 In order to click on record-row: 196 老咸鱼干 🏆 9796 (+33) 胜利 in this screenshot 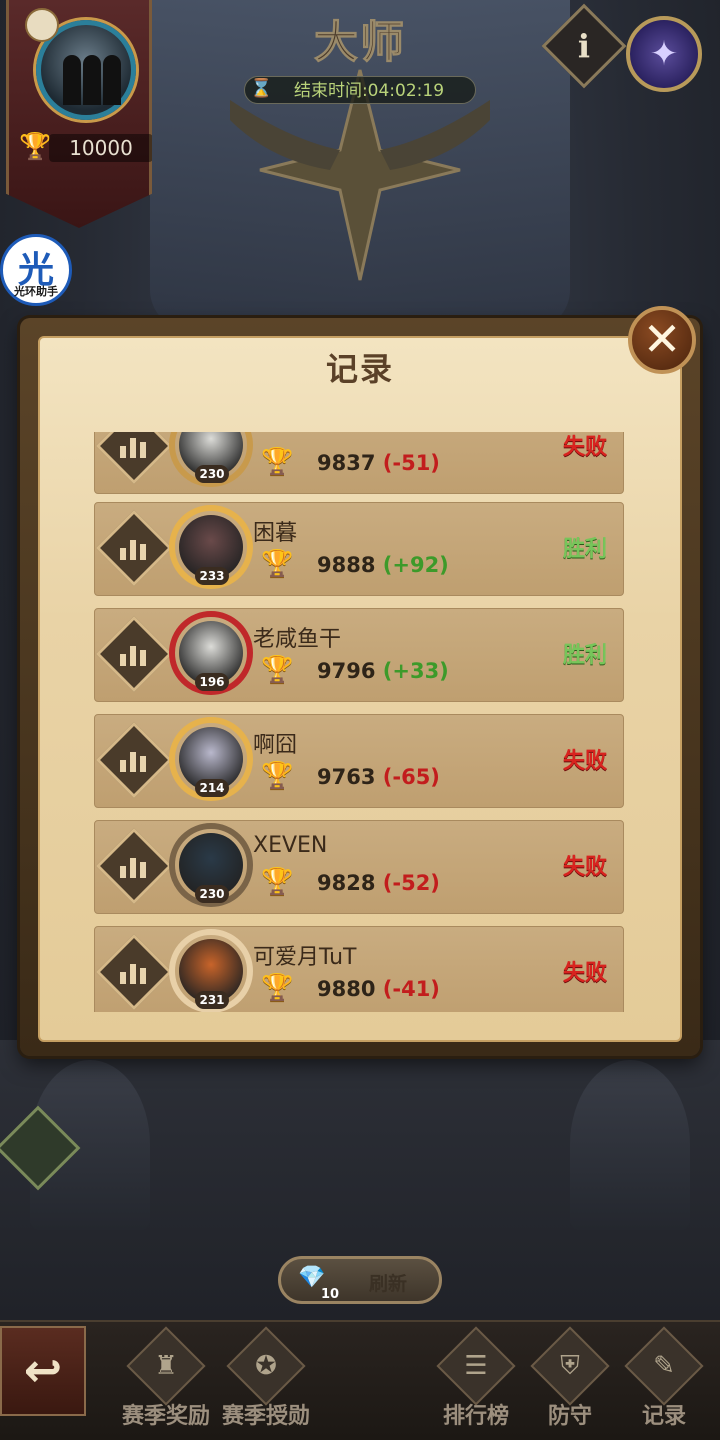, I will do `click(359, 655)`.